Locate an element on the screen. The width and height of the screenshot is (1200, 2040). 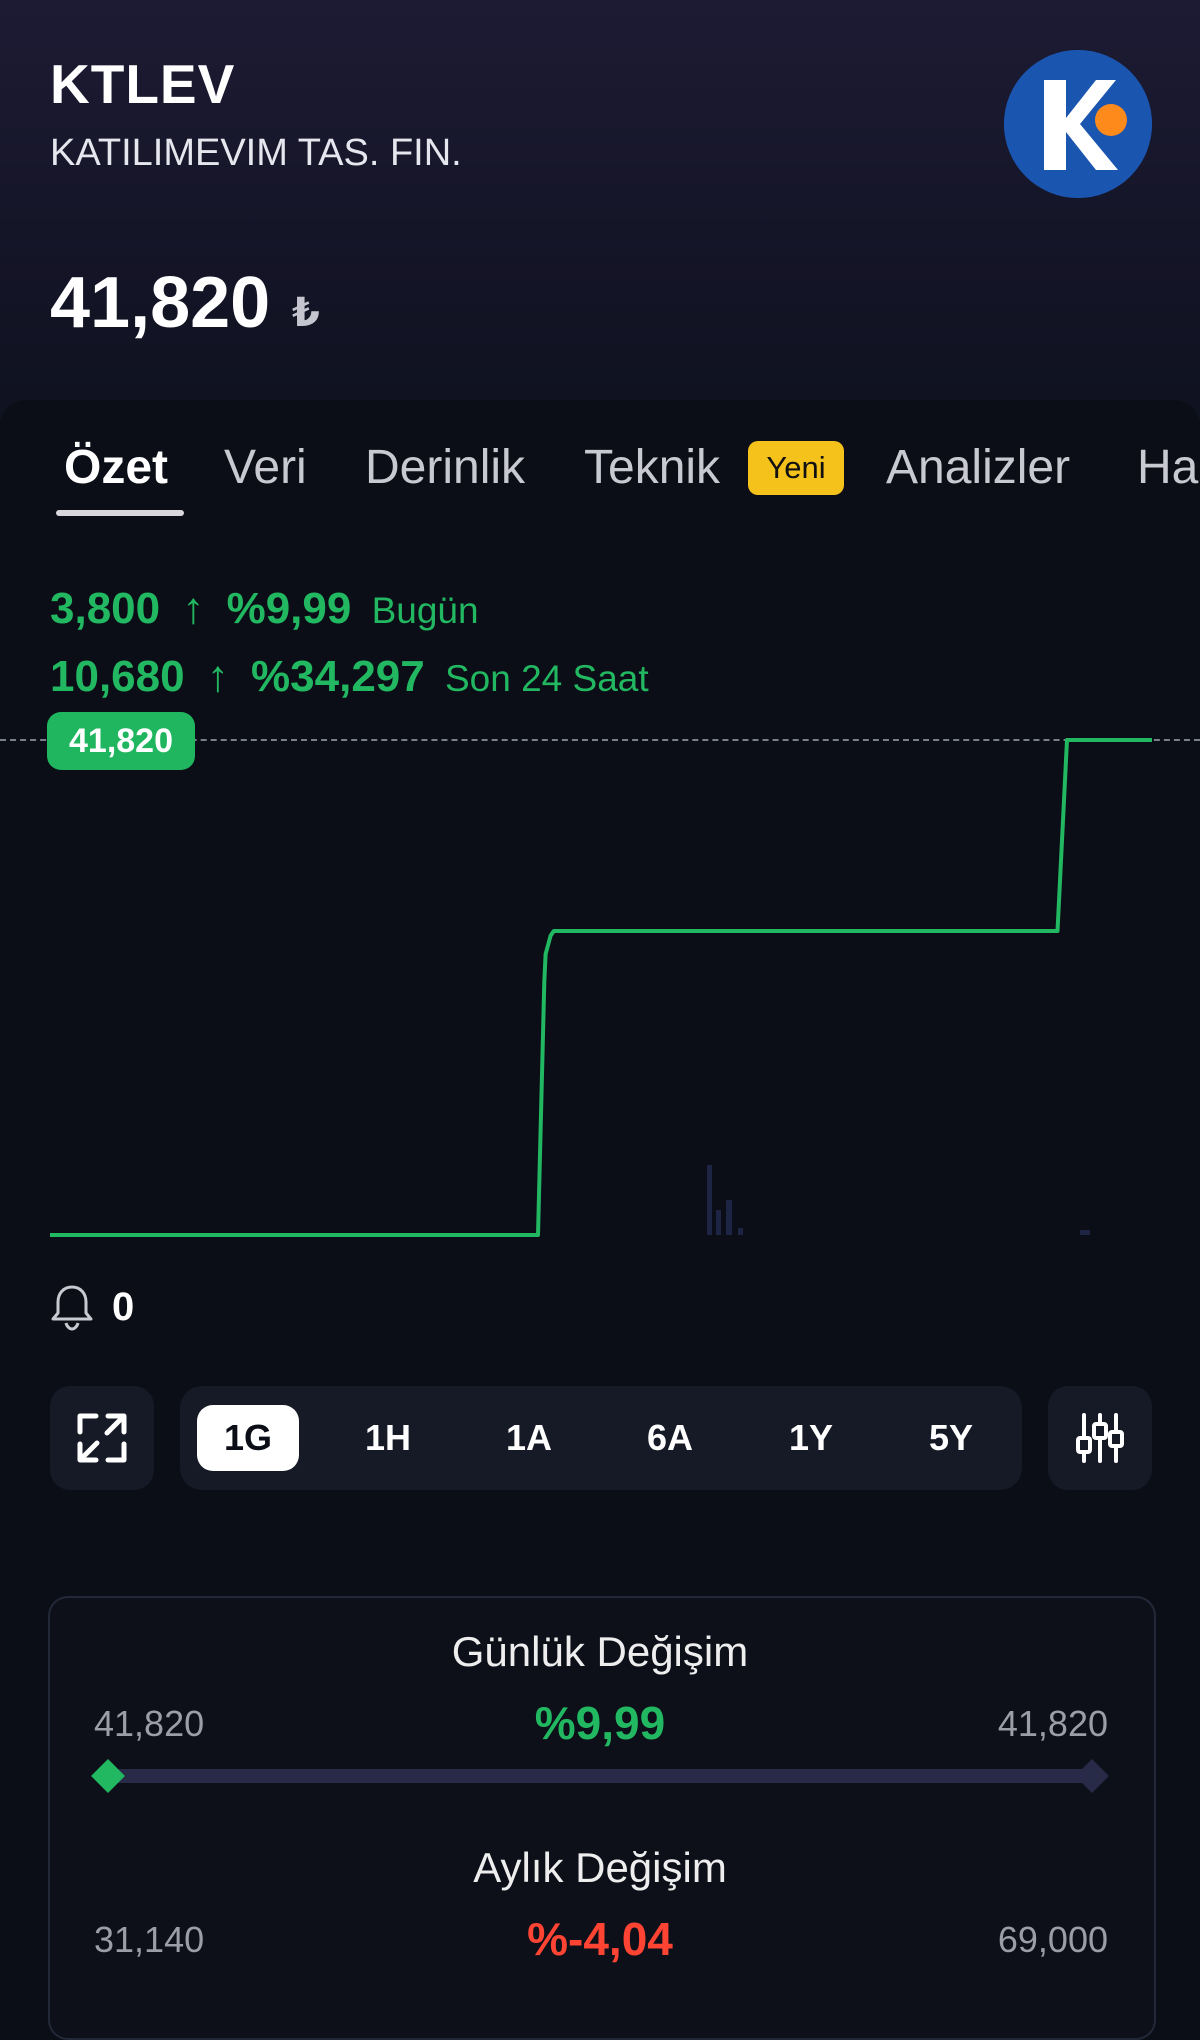
chart-settings-button is located at coordinates (1100, 1438).